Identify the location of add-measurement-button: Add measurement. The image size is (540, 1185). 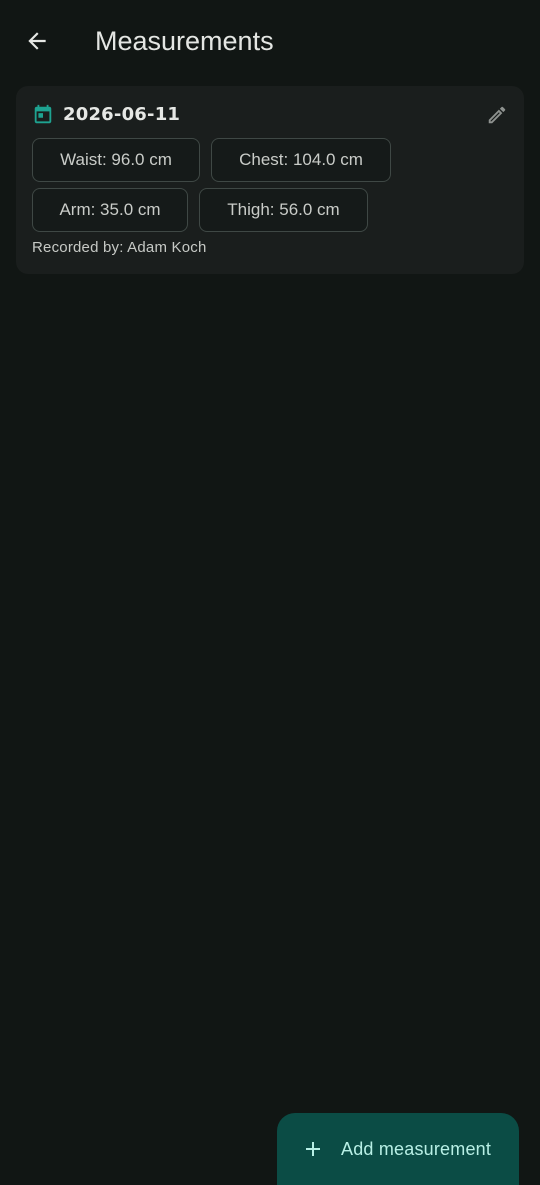
(398, 1149).